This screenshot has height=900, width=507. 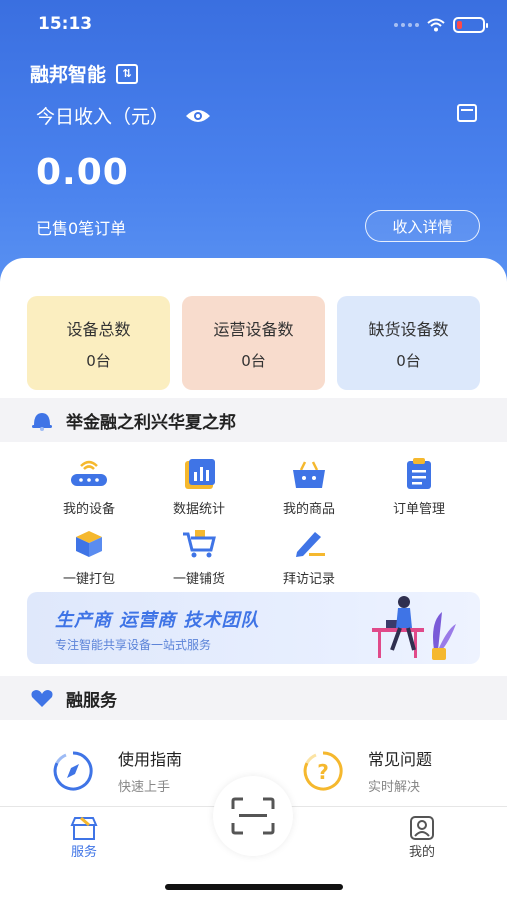 What do you see at coordinates (467, 113) in the screenshot?
I see `calendar-icon` at bounding box center [467, 113].